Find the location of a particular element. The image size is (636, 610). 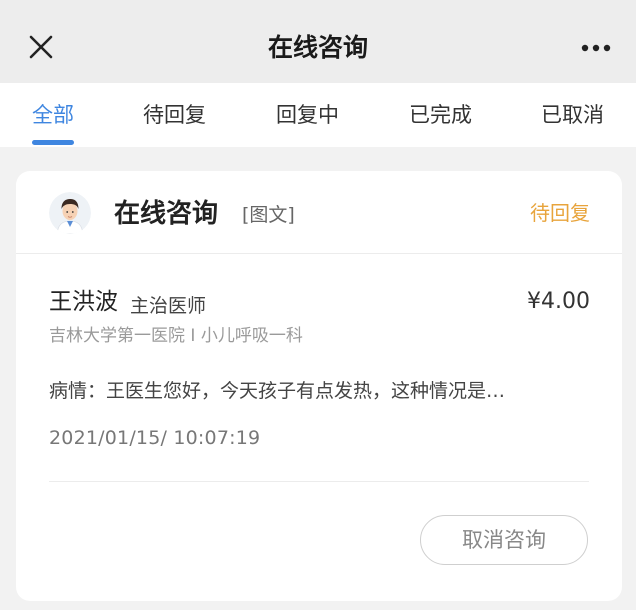

active-tab-indicator is located at coordinates (53, 142).